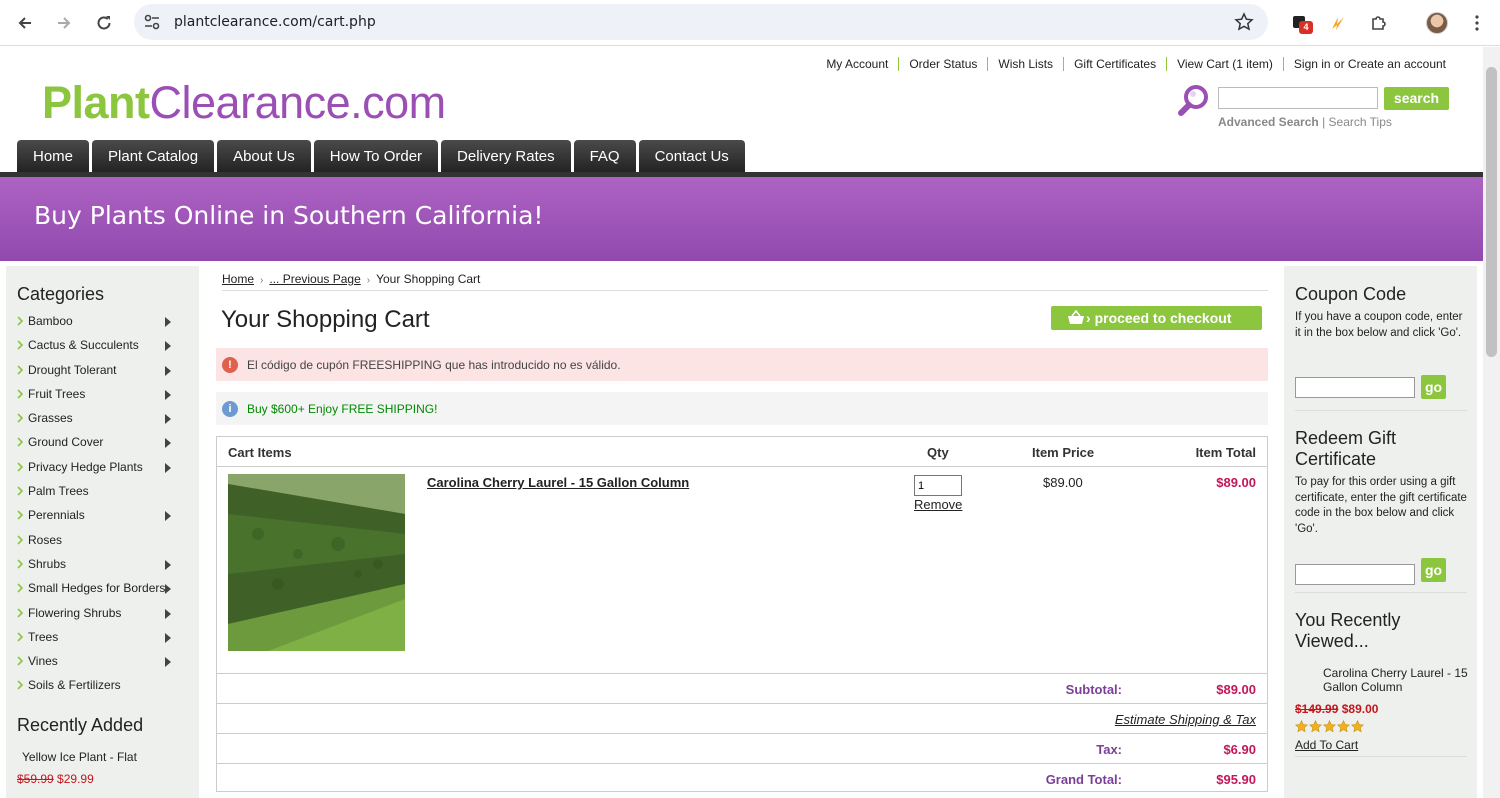 This screenshot has width=1500, height=798. What do you see at coordinates (1360, 122) in the screenshot?
I see `search-tips-link: Search Tips` at bounding box center [1360, 122].